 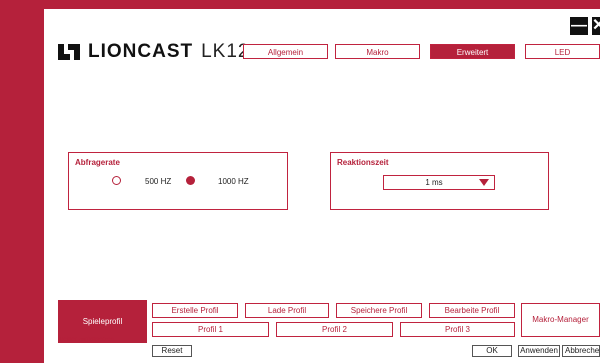 I want to click on tab-makro: Makro, so click(x=377, y=51).